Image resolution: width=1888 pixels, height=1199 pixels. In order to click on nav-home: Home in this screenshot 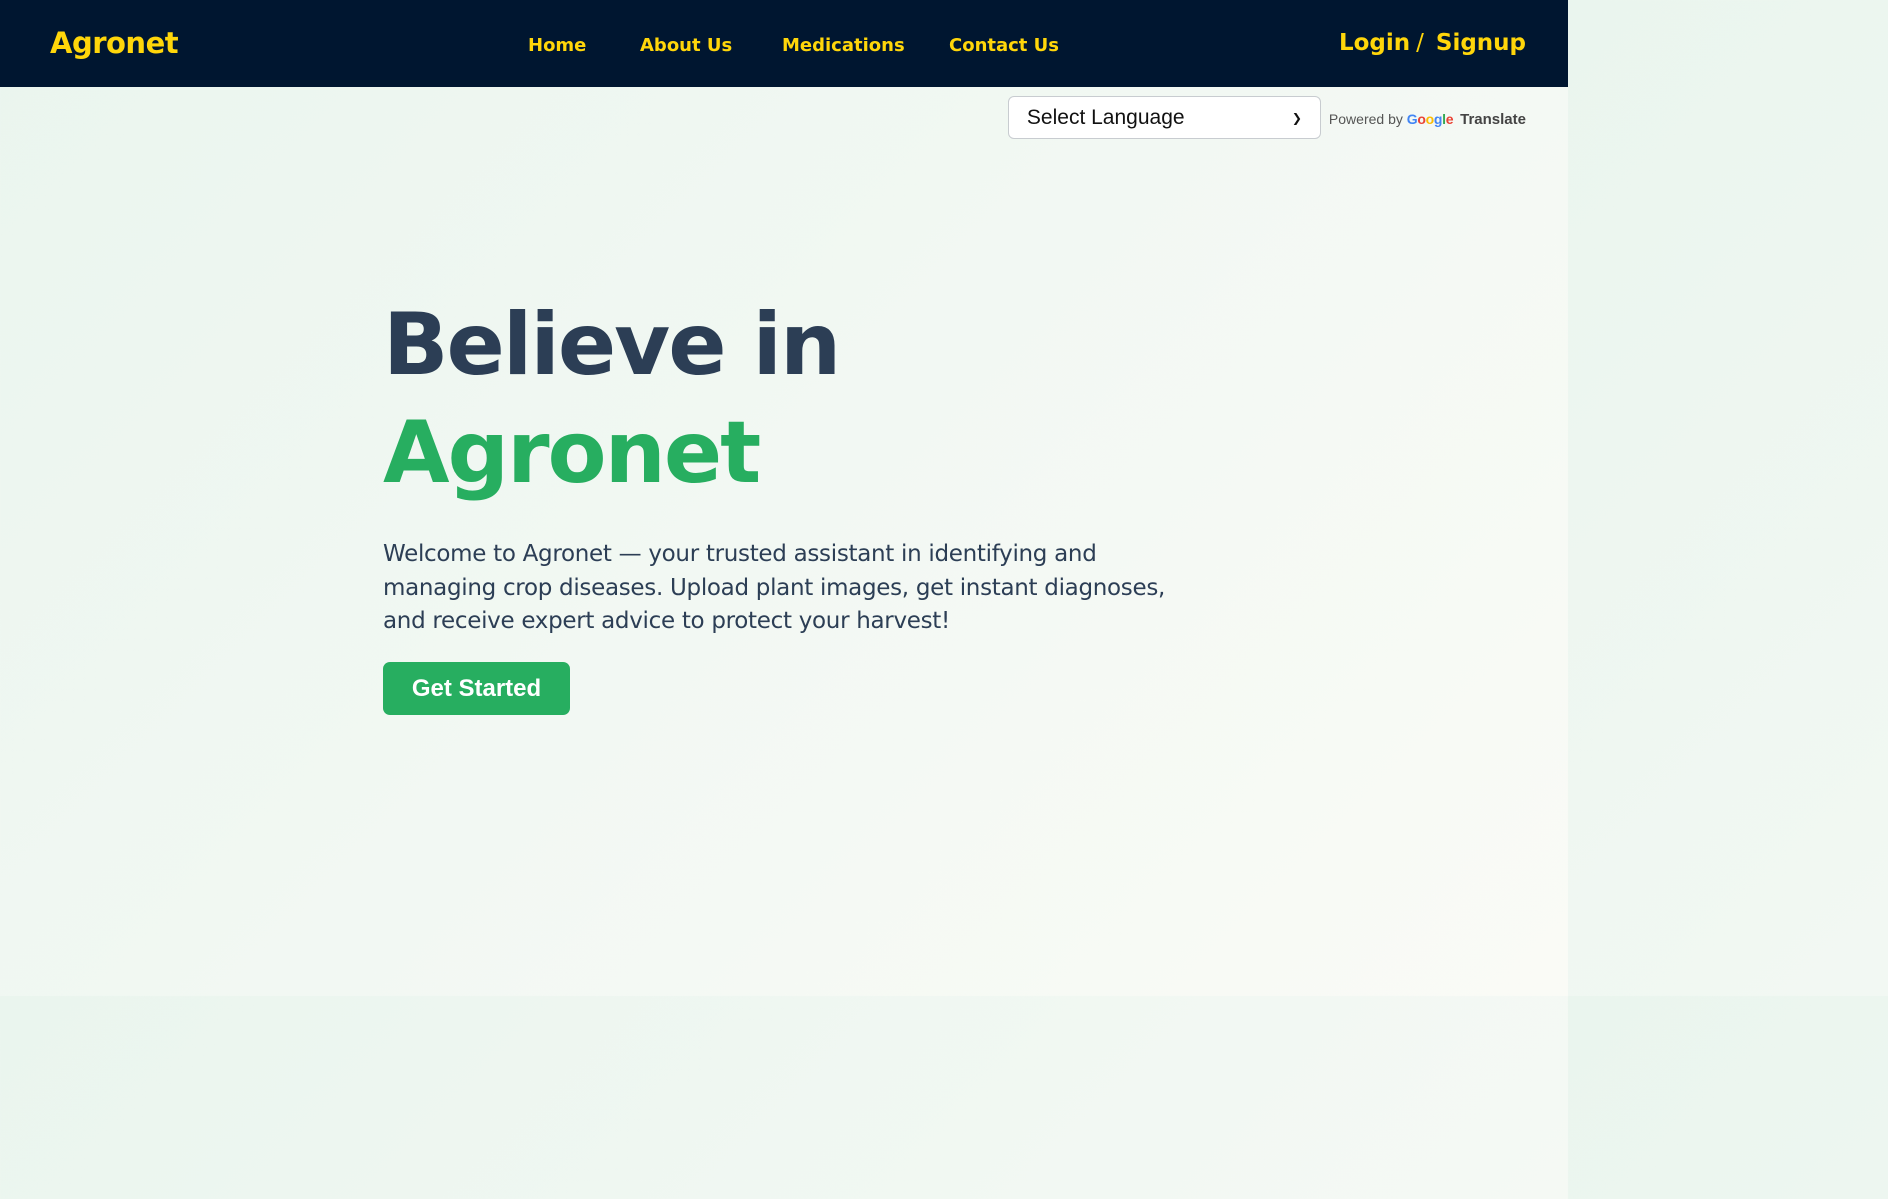, I will do `click(557, 45)`.